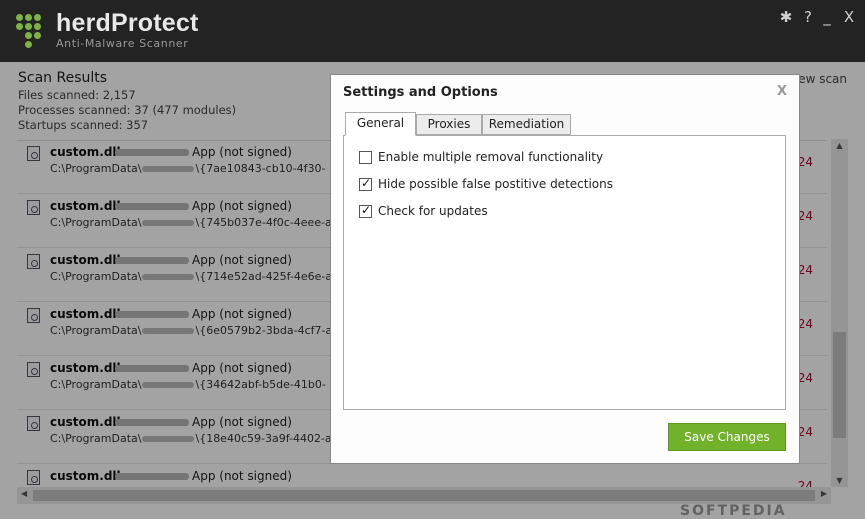  I want to click on title-bar: herdProtect Anti-Malware Scanner ✱ ? _ X, so click(432, 31).